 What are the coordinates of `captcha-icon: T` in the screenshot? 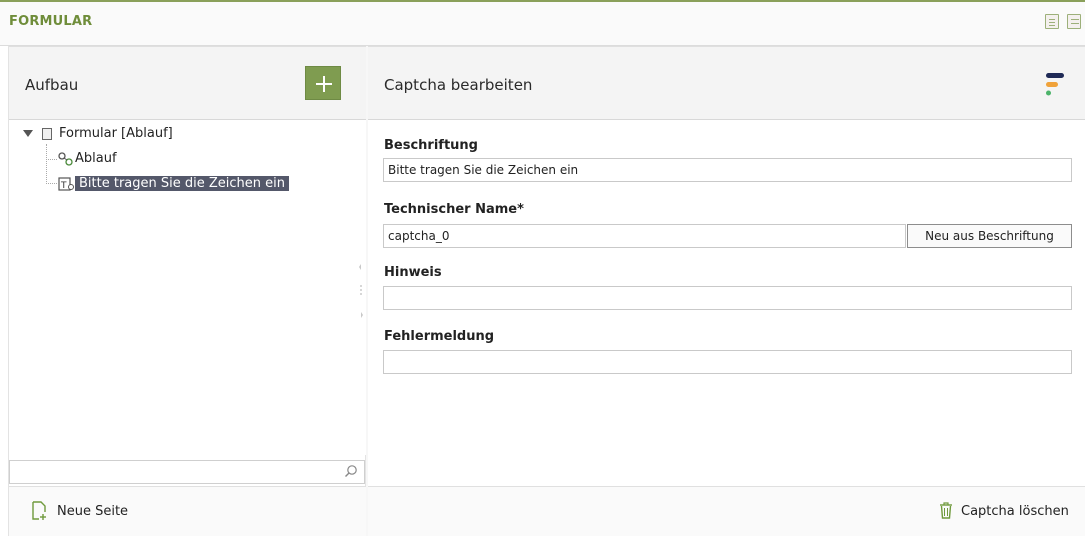 It's located at (66, 184).